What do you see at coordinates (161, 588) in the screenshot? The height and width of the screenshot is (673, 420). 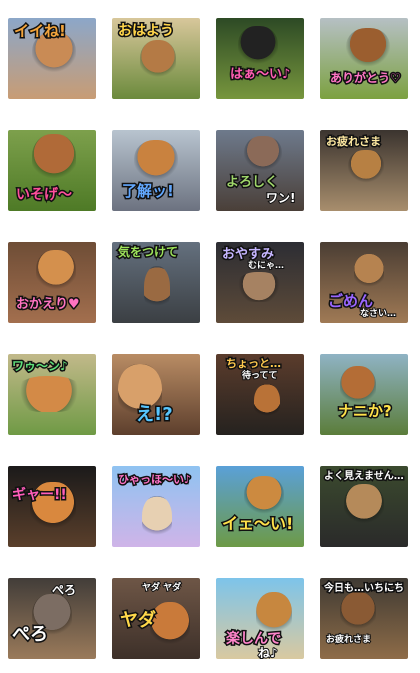 I see `sticker-subcaption: ヤダ ヤダ` at bounding box center [161, 588].